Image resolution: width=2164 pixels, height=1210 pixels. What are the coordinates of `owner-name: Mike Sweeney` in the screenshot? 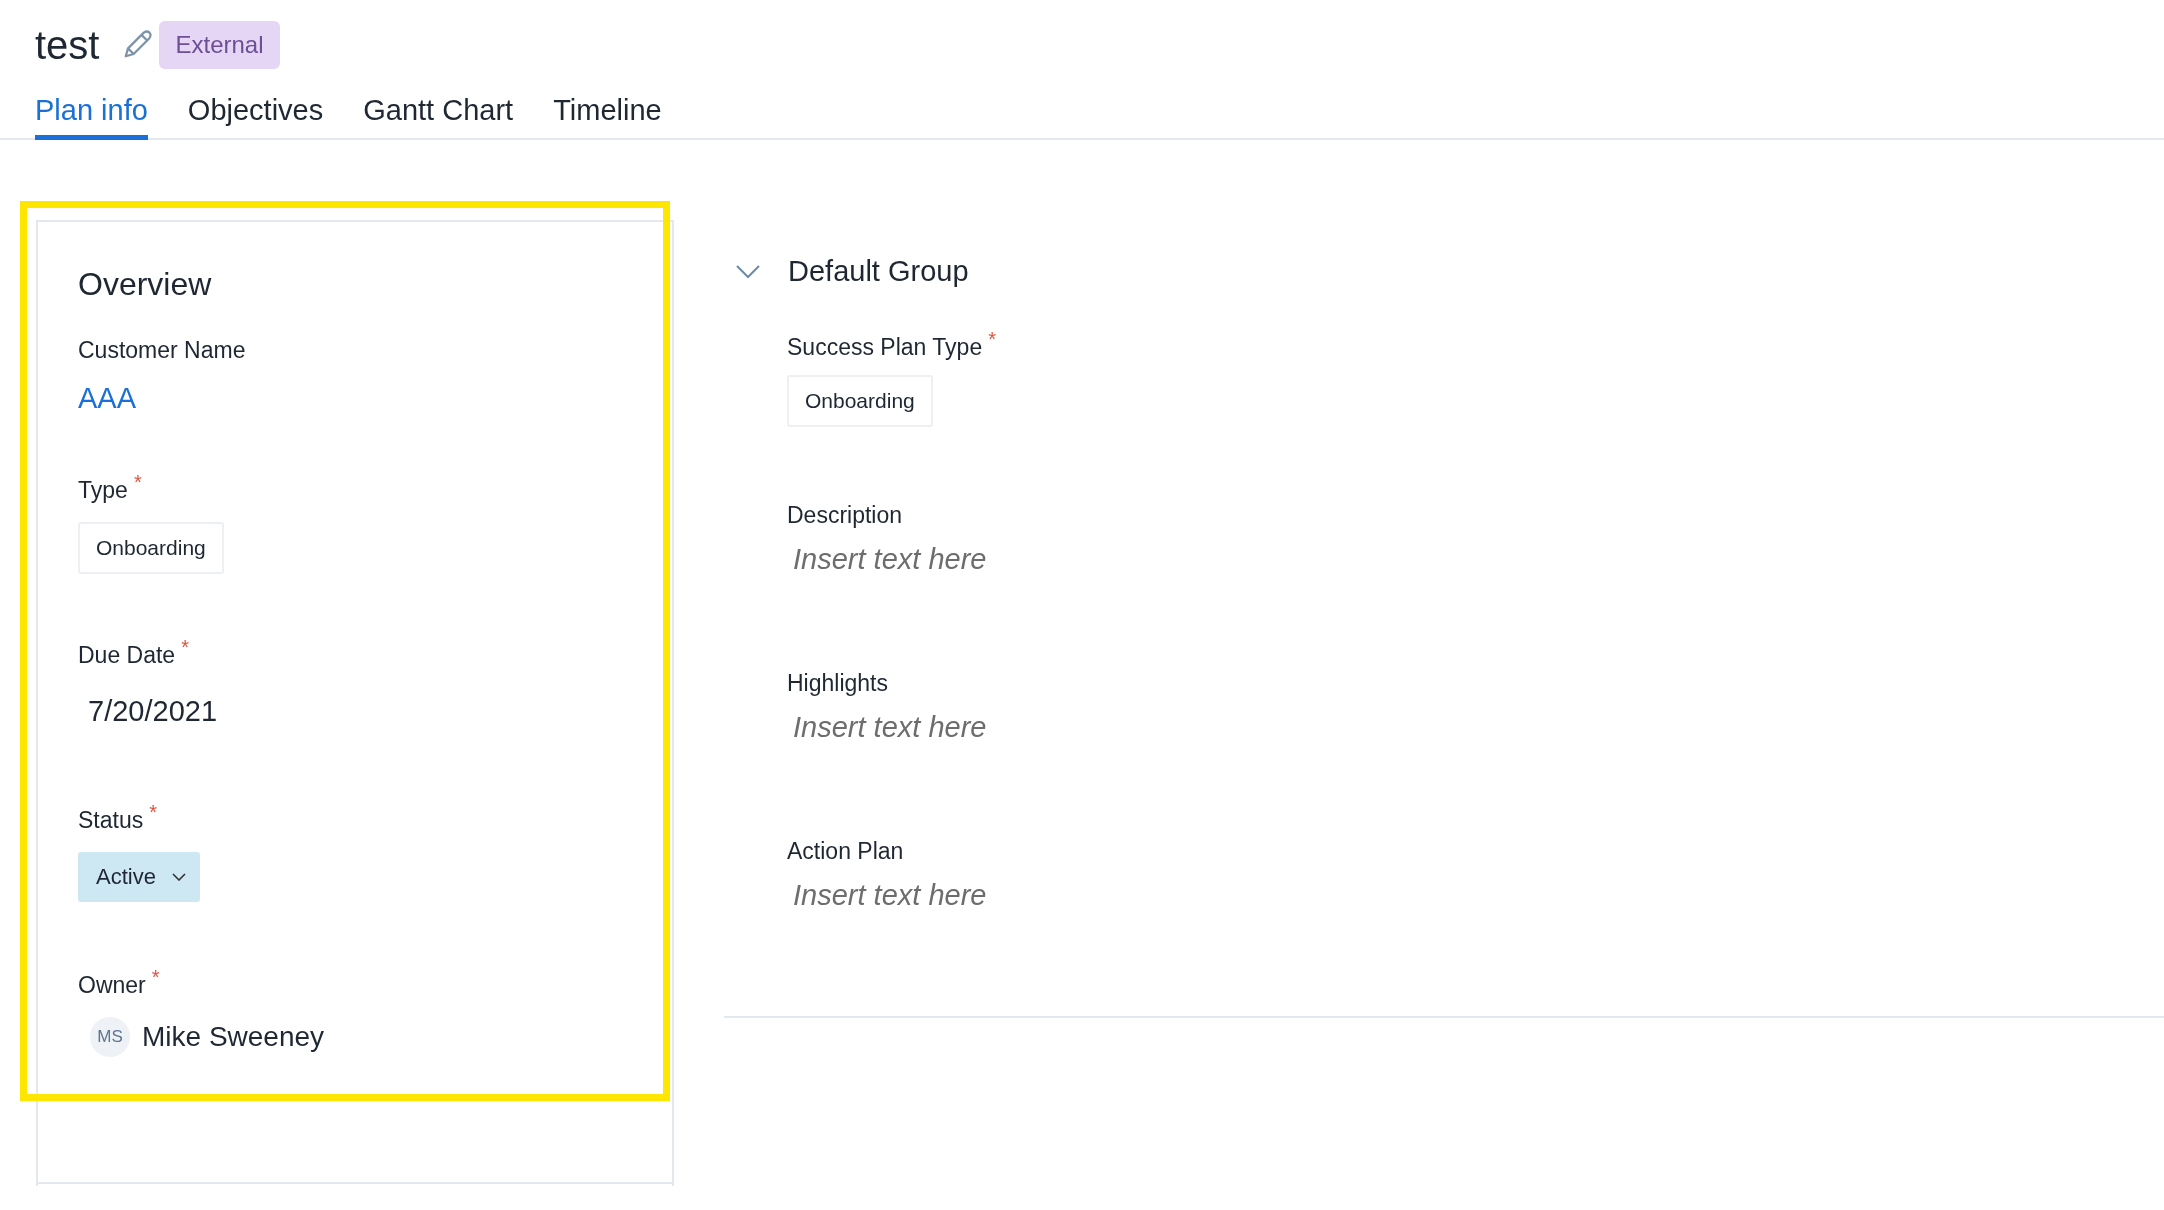 It's located at (233, 1037).